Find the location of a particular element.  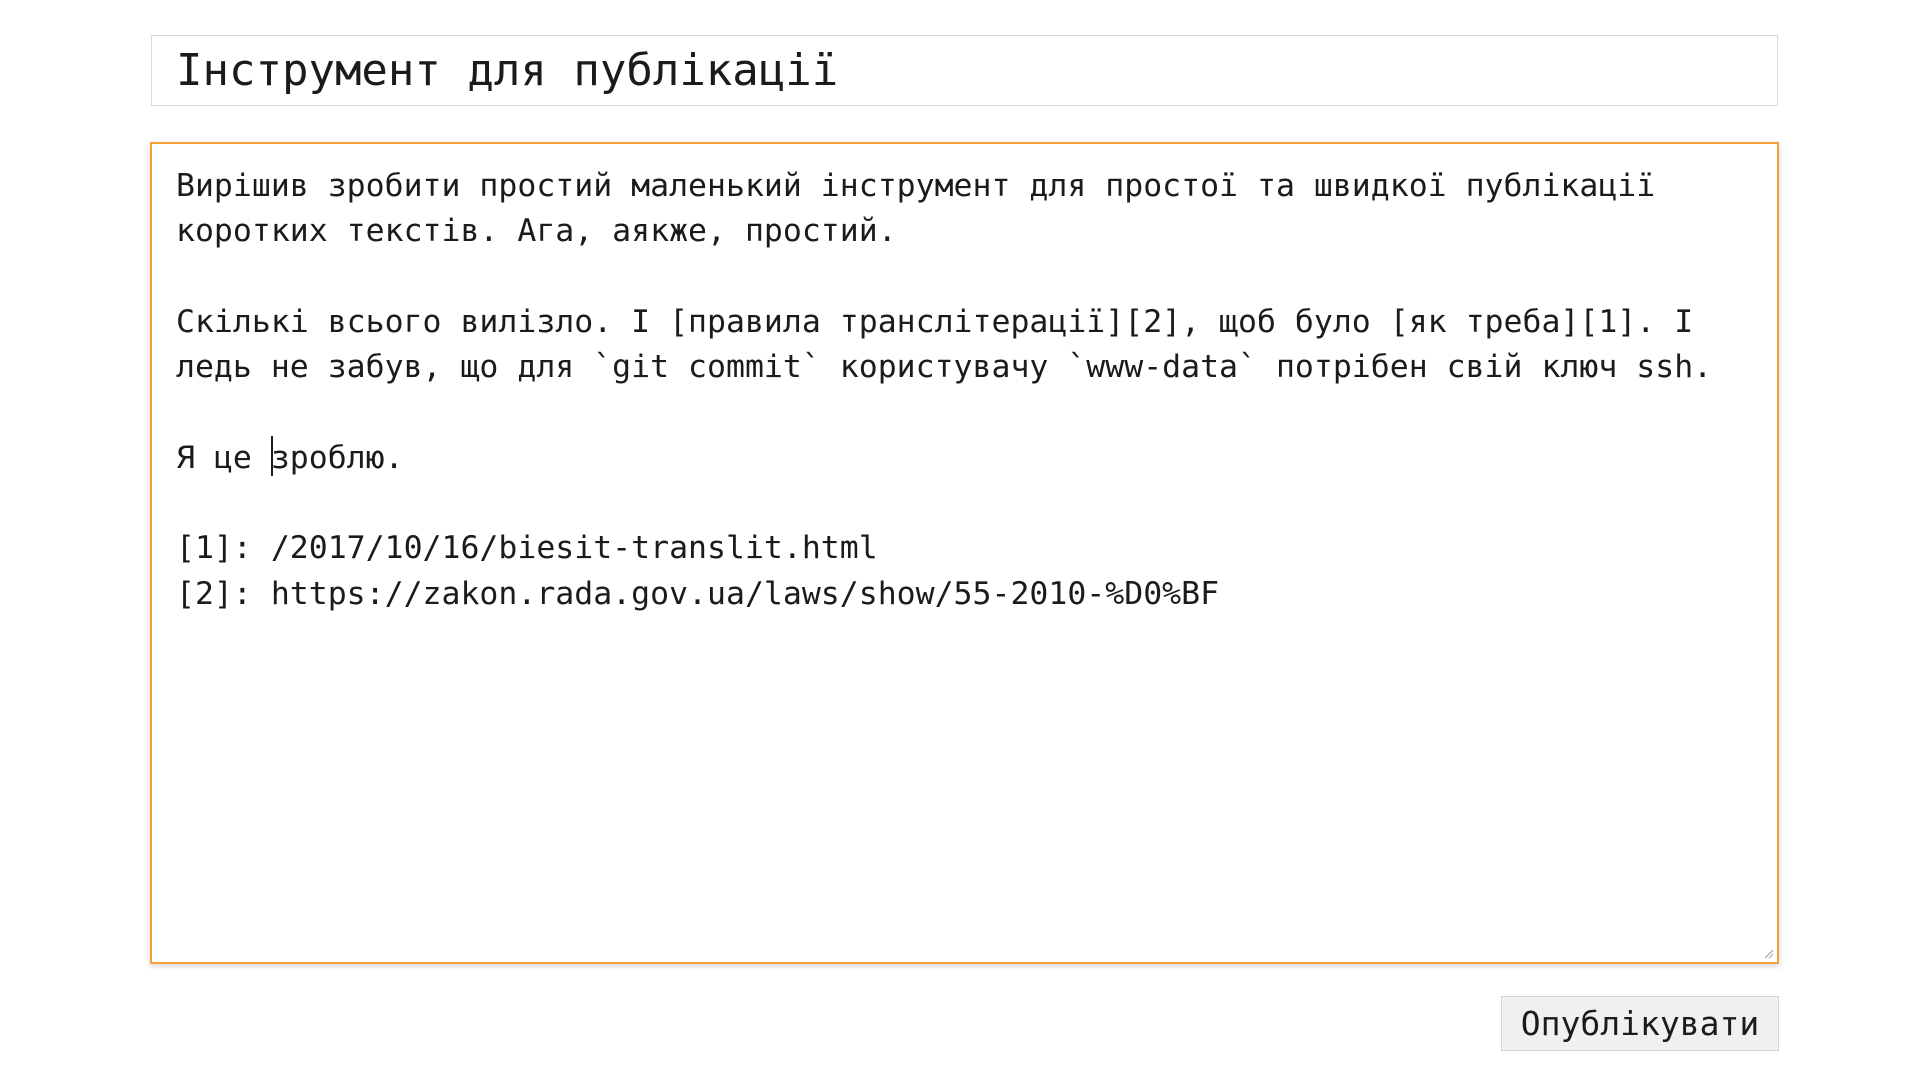

body-text-after-caret: зроблю. is located at coordinates (337, 457).